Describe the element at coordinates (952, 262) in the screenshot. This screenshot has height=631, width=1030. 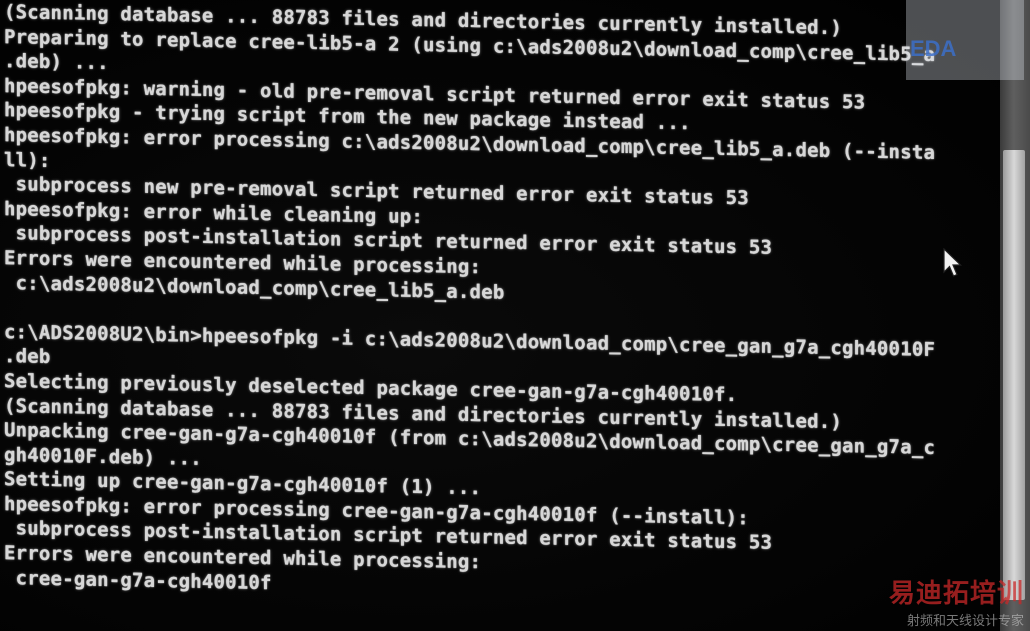
I see `mouse-cursor-icon` at that location.